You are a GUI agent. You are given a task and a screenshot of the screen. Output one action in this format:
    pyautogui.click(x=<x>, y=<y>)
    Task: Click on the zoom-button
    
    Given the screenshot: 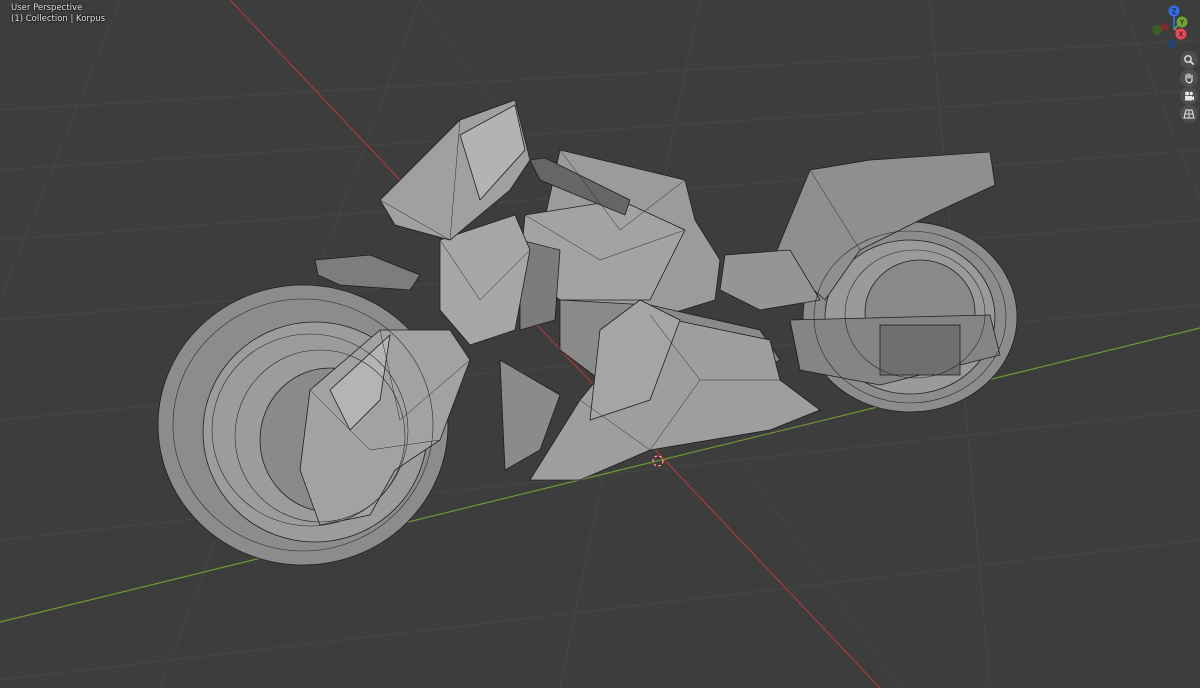 What is the action you would take?
    pyautogui.click(x=1189, y=60)
    